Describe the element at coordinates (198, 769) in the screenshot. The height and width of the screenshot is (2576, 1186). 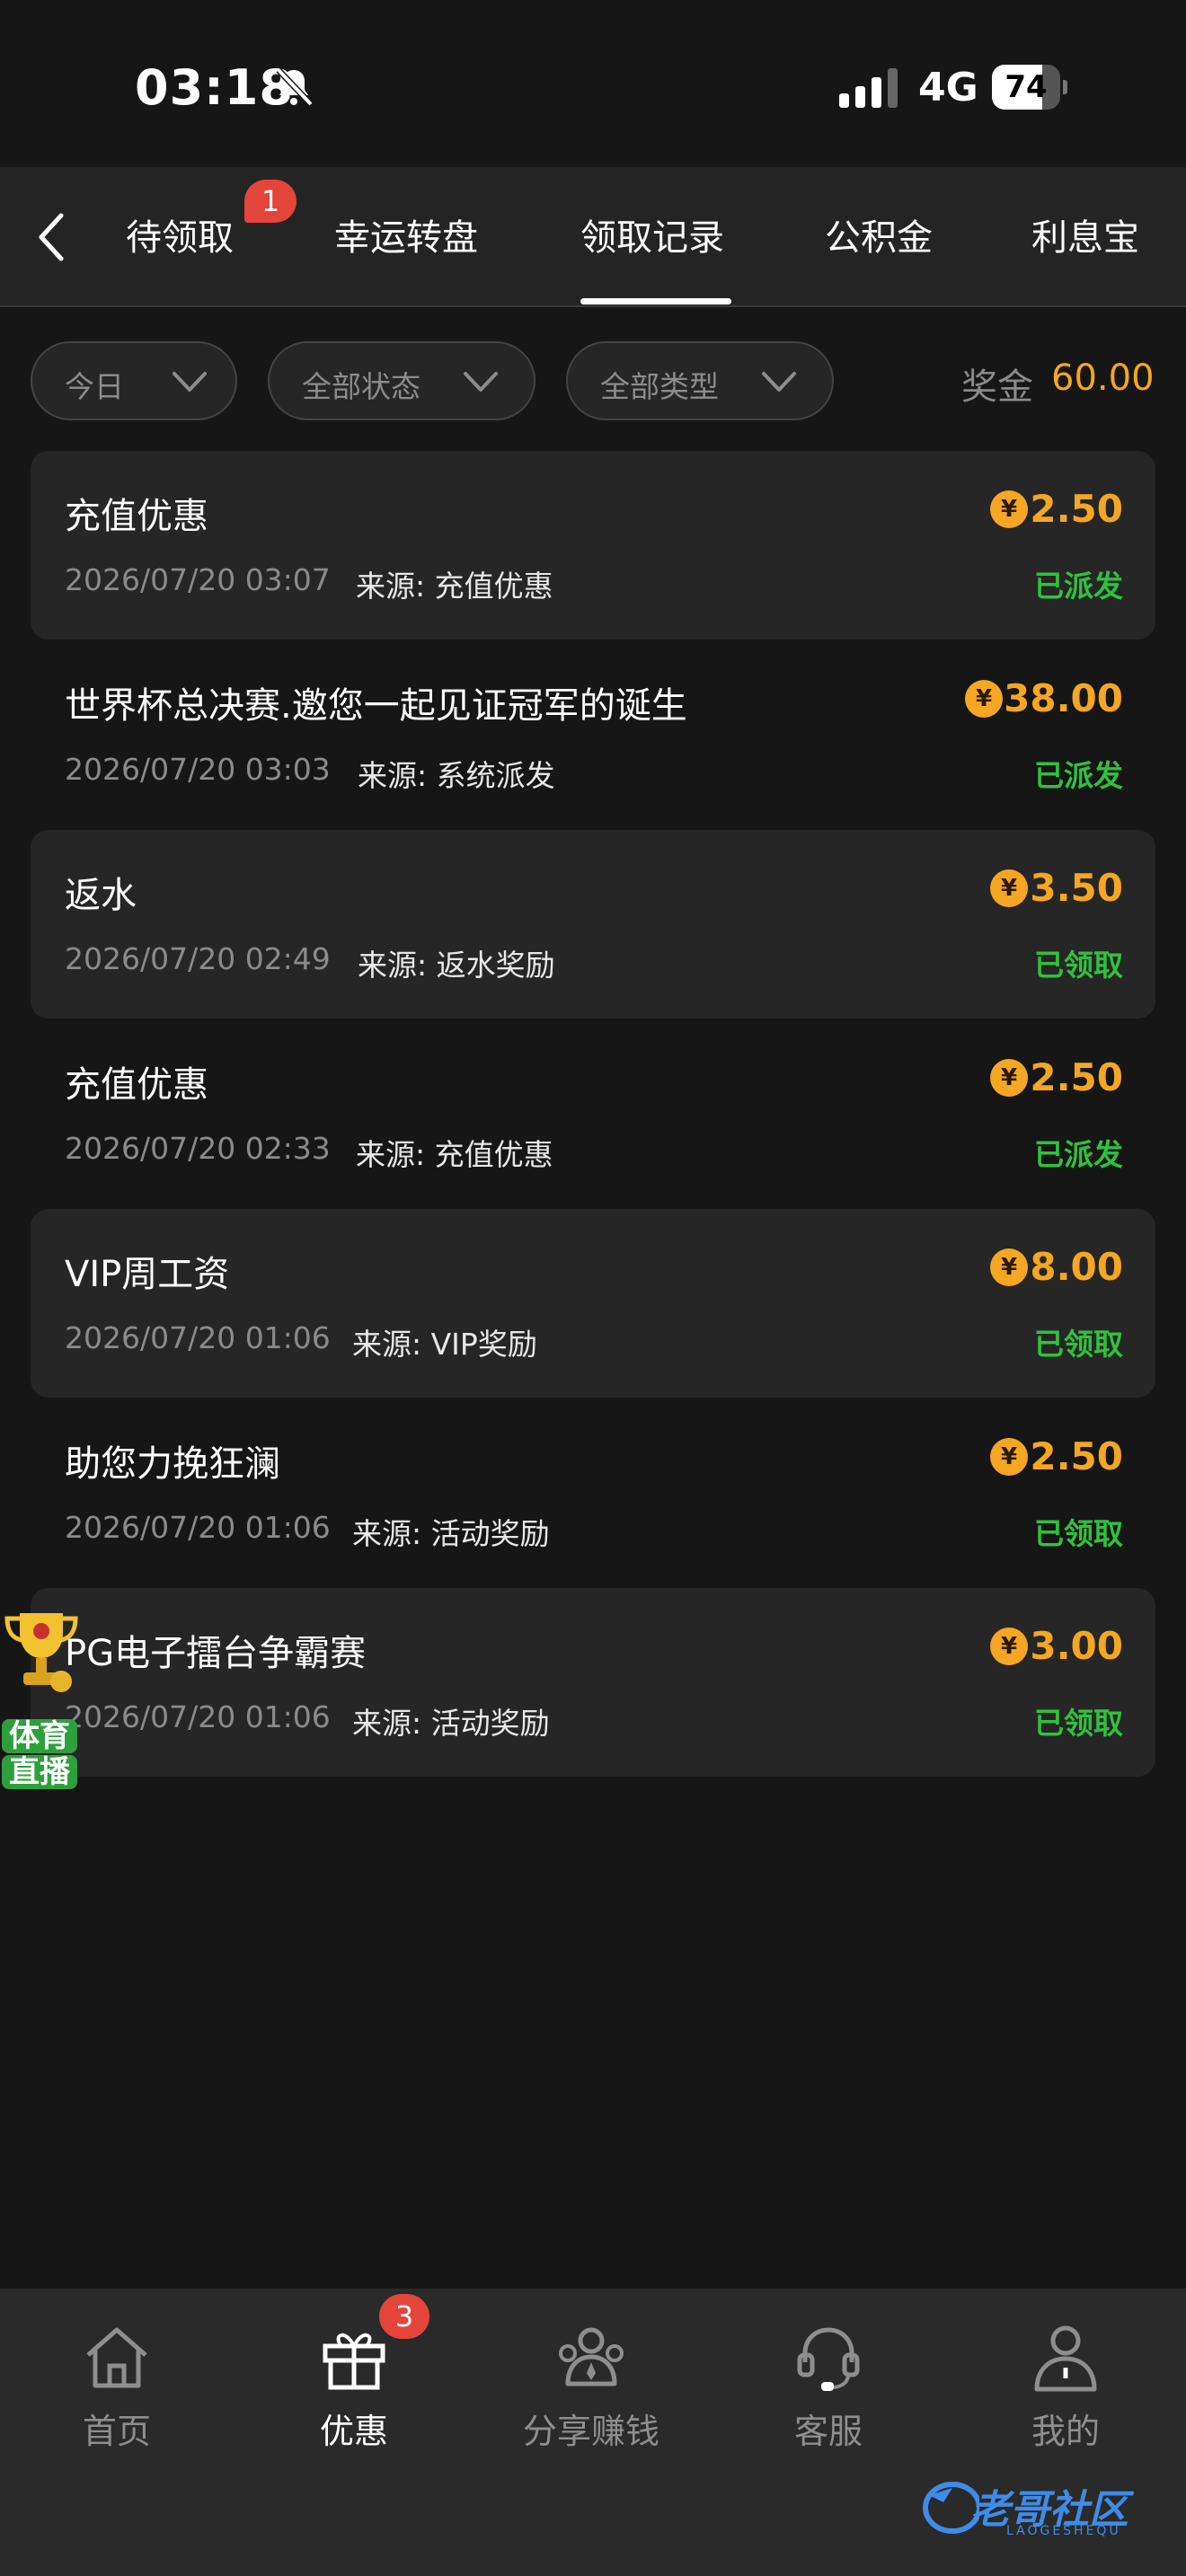
I see `record-time: 2026/07/20 03:03` at that location.